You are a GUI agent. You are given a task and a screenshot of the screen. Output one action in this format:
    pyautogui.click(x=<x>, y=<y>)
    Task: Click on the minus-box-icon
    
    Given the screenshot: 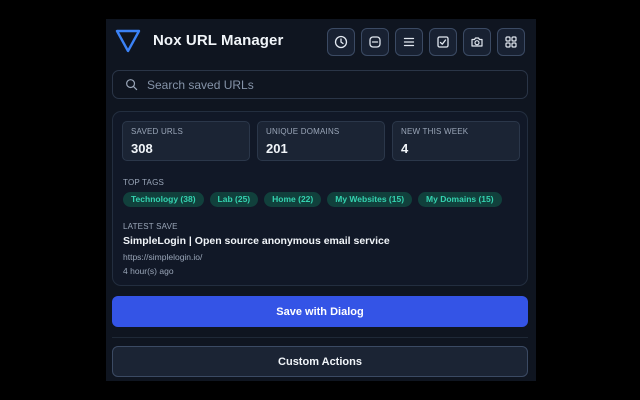 What is the action you would take?
    pyautogui.click(x=375, y=42)
    